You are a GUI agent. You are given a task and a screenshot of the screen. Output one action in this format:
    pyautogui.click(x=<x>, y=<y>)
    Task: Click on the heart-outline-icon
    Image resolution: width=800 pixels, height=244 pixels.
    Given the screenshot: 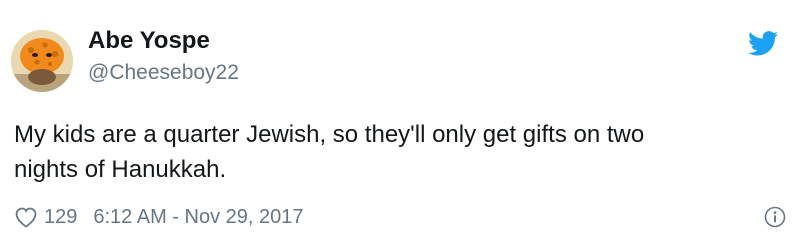 What is the action you would take?
    pyautogui.click(x=26, y=217)
    